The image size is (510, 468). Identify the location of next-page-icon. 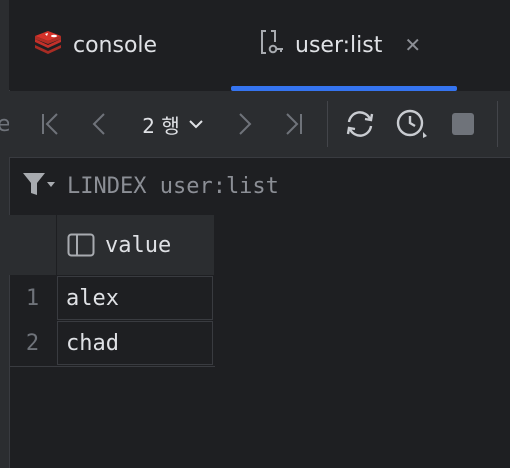
(245, 124).